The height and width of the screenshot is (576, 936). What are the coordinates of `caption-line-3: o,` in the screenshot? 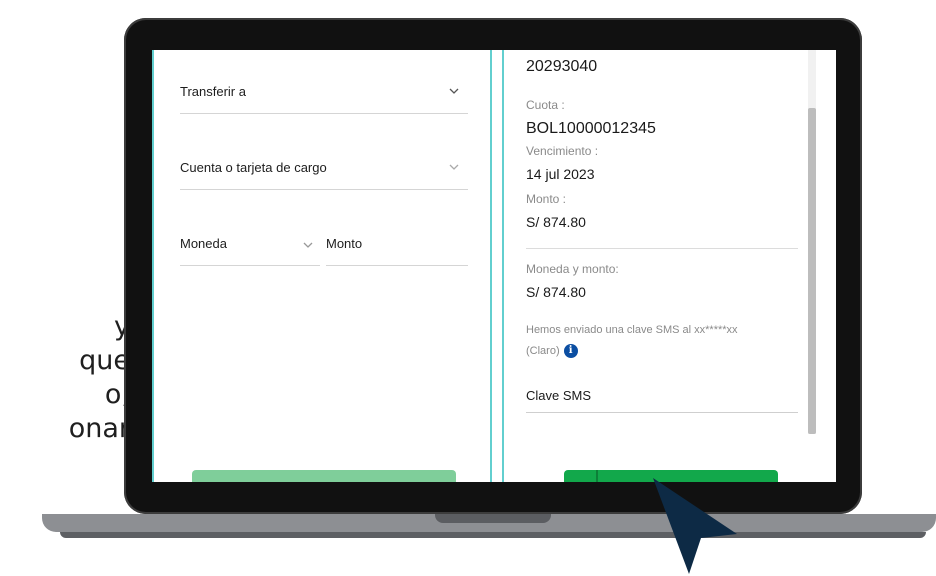 It's located at (117, 394).